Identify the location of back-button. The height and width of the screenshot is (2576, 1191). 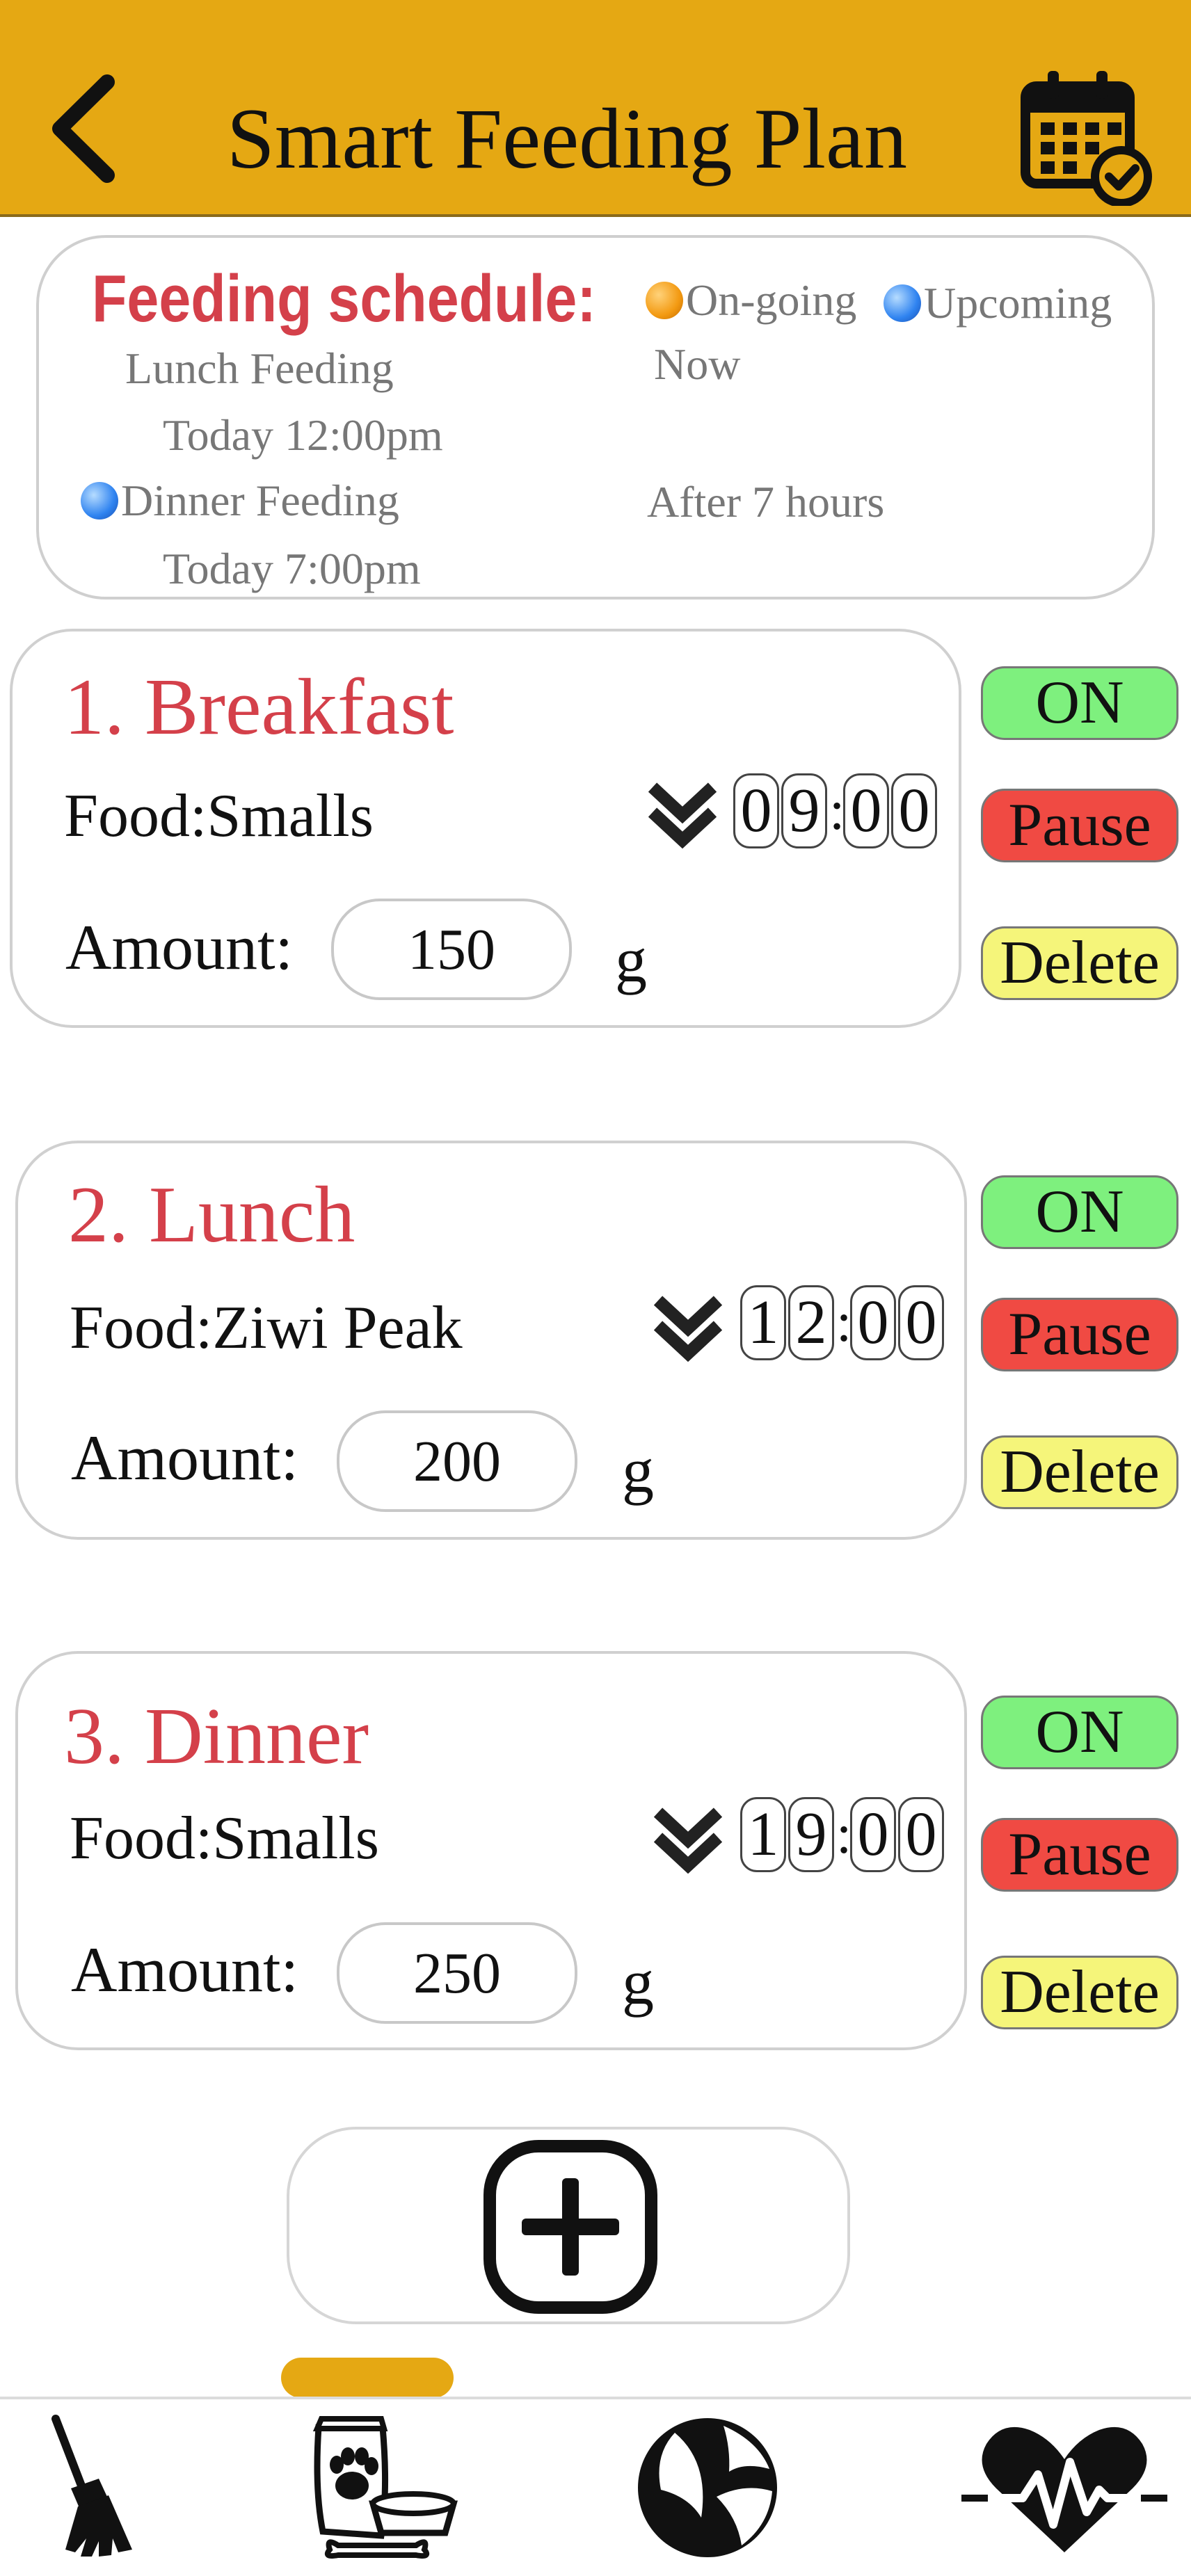
(85, 129).